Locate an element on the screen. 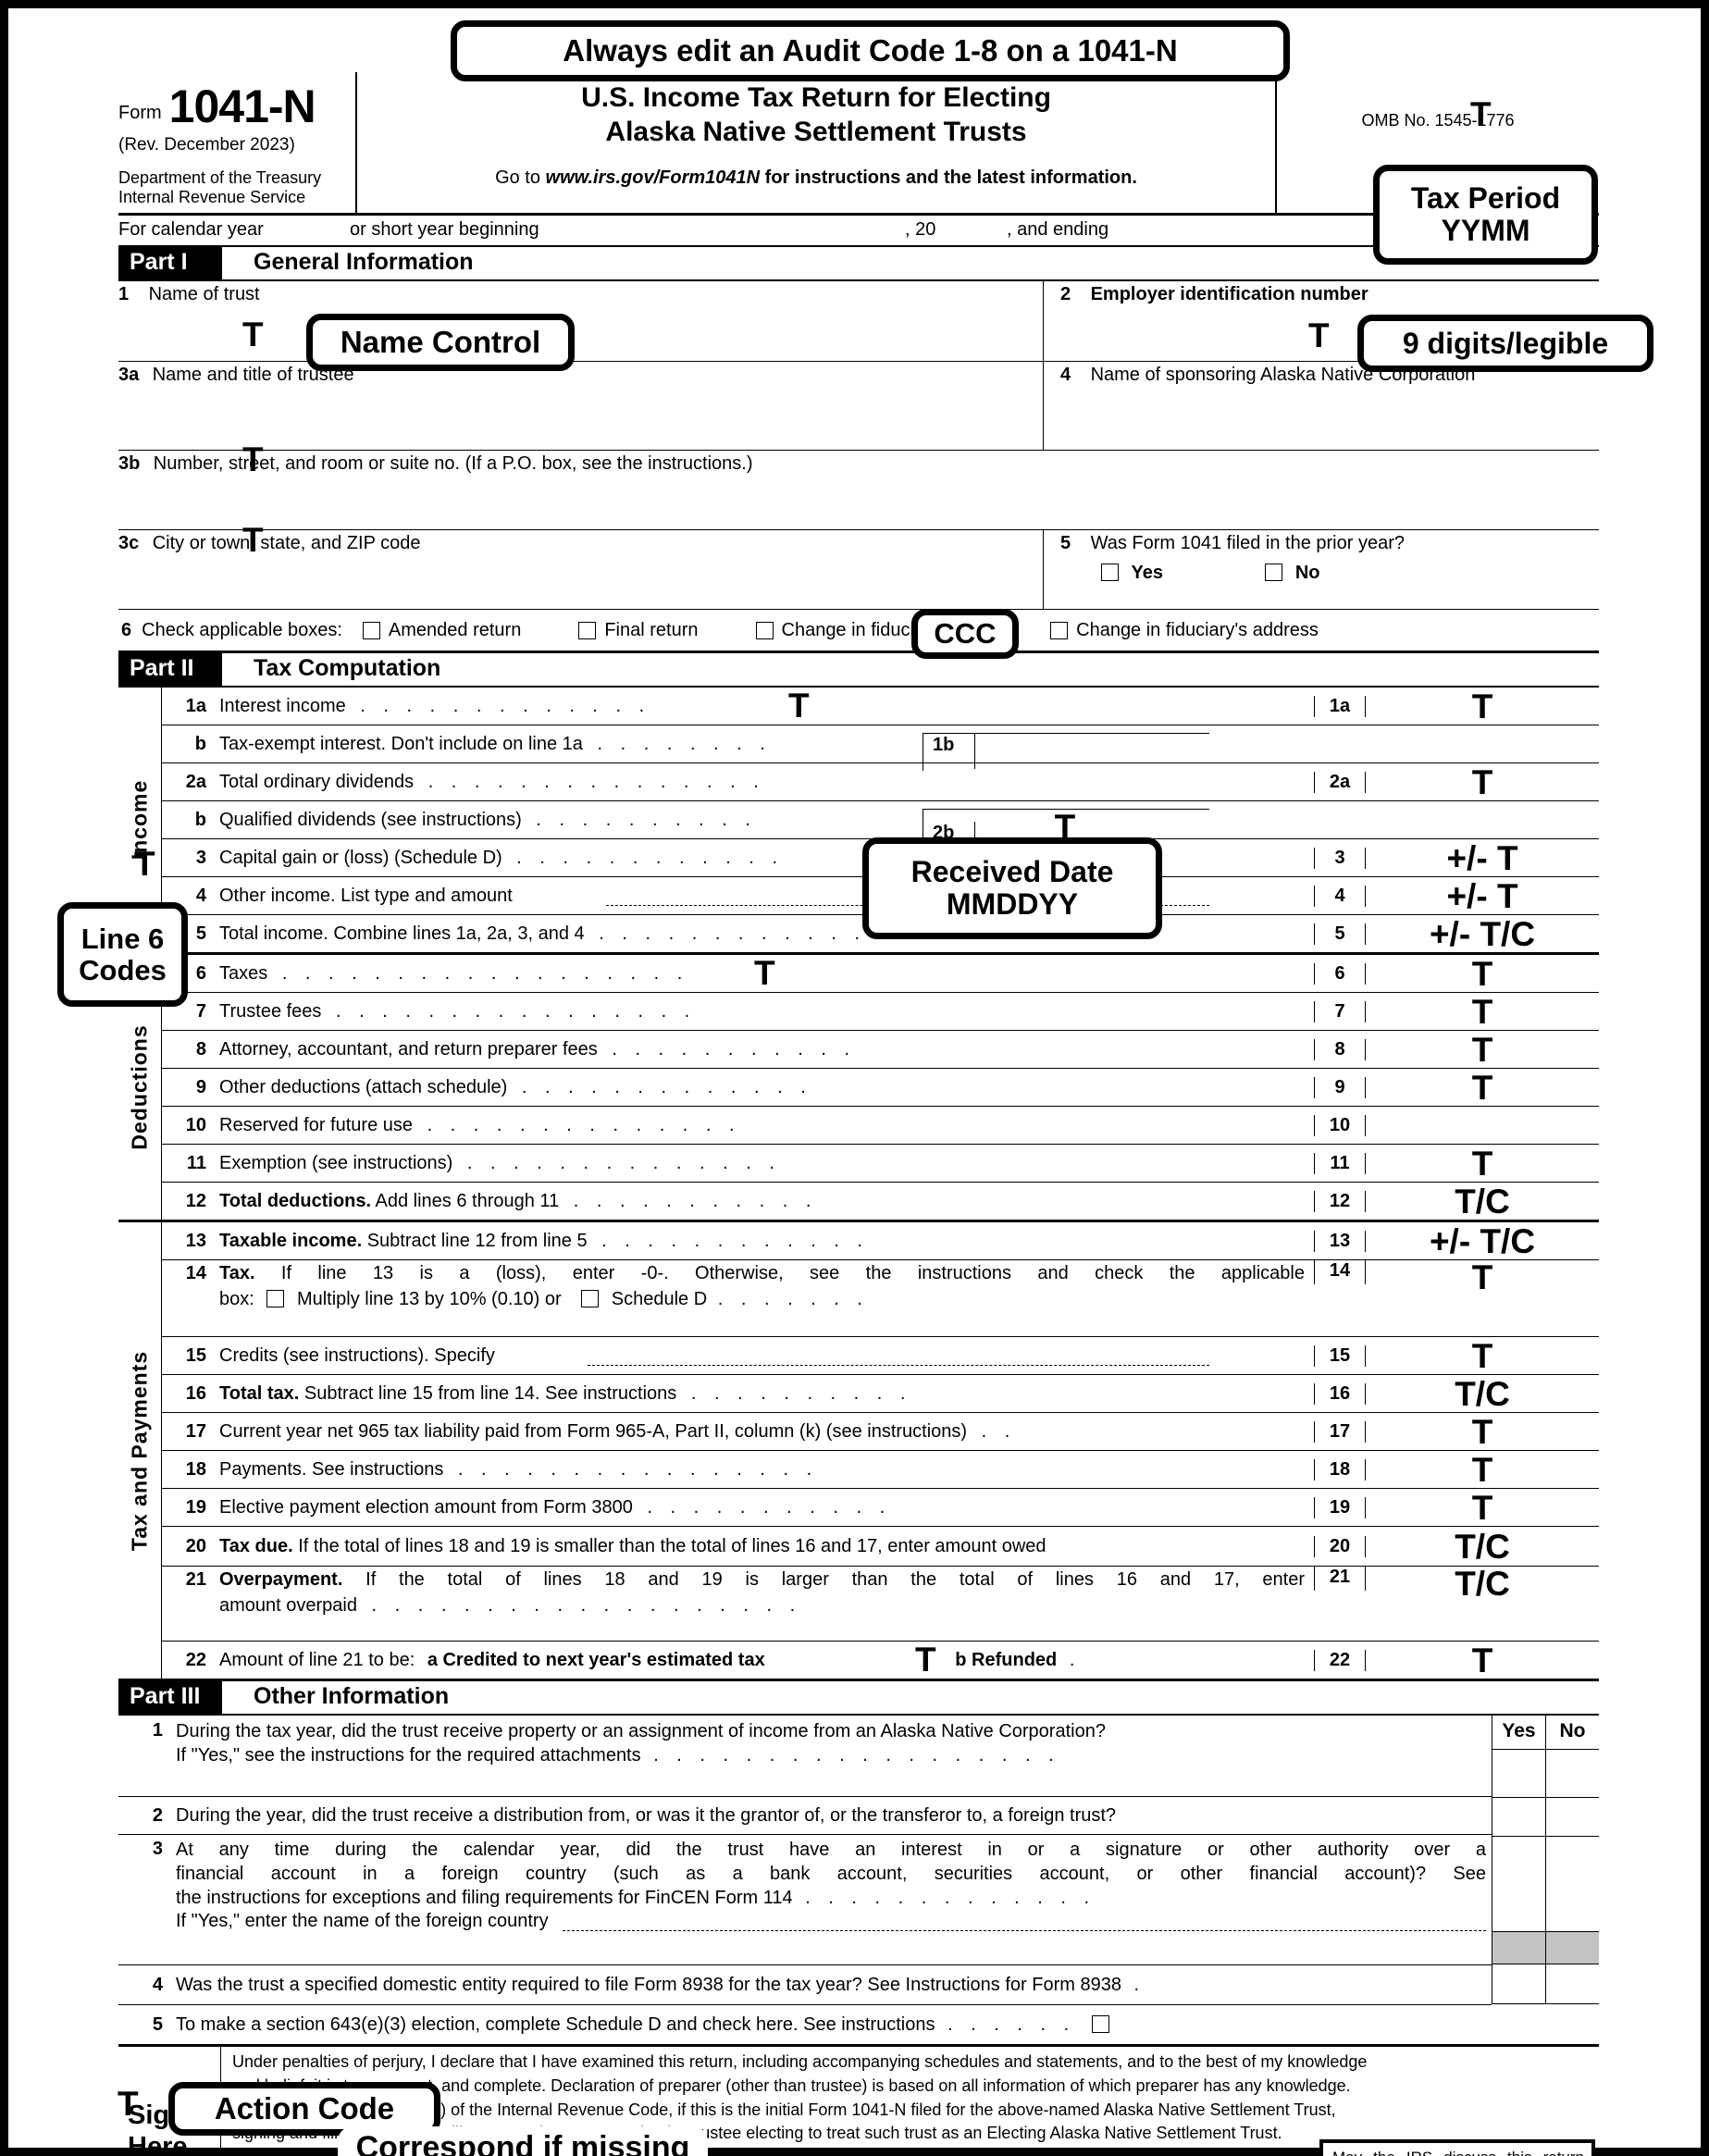 Image resolution: width=1709 pixels, height=2156 pixels. prior-1041-yes-label: Yes is located at coordinates (1147, 573).